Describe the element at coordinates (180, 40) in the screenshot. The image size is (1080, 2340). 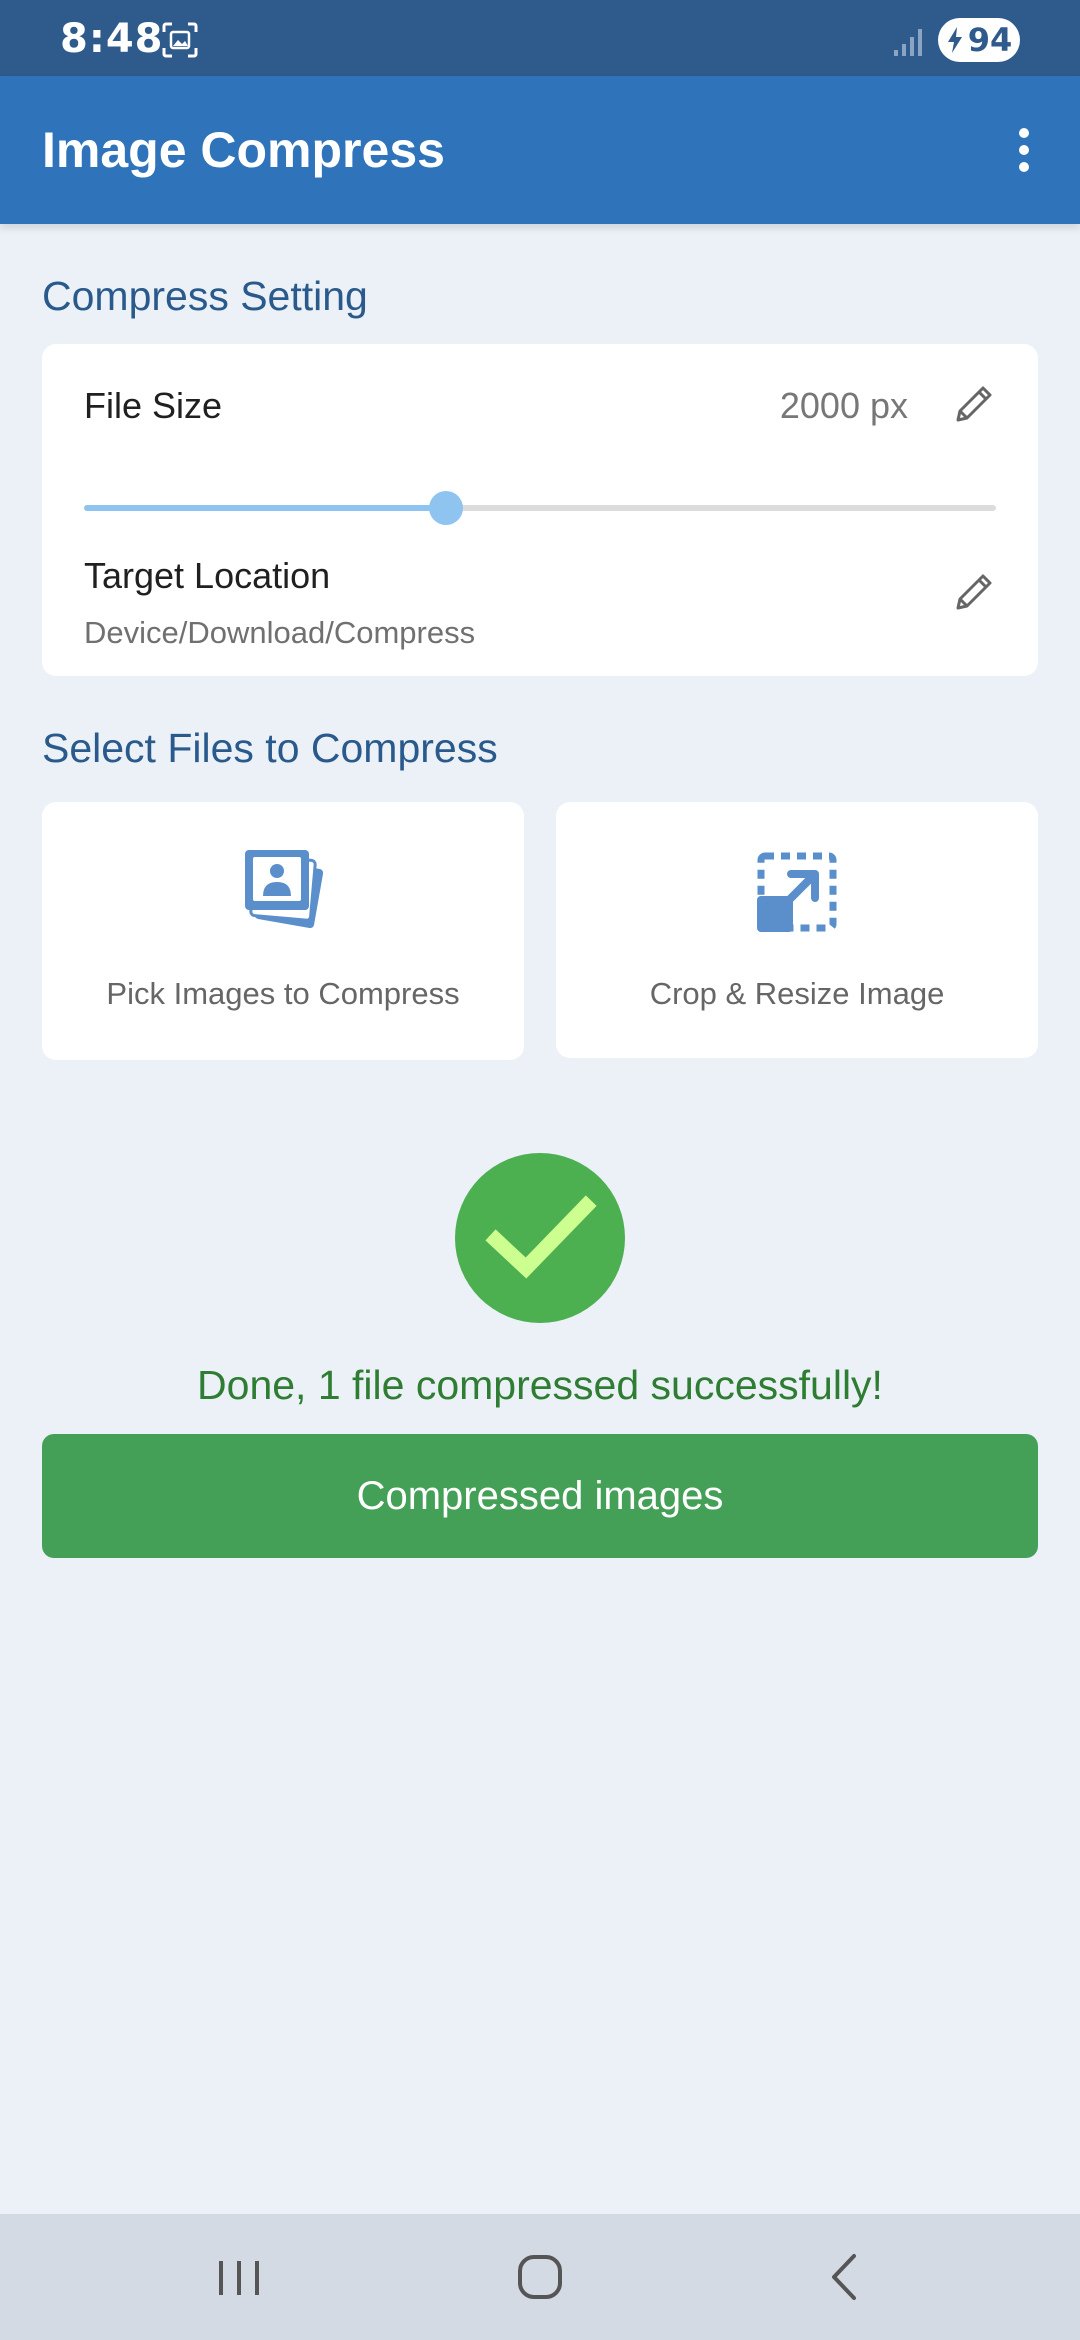
I see `screenshot-icon` at that location.